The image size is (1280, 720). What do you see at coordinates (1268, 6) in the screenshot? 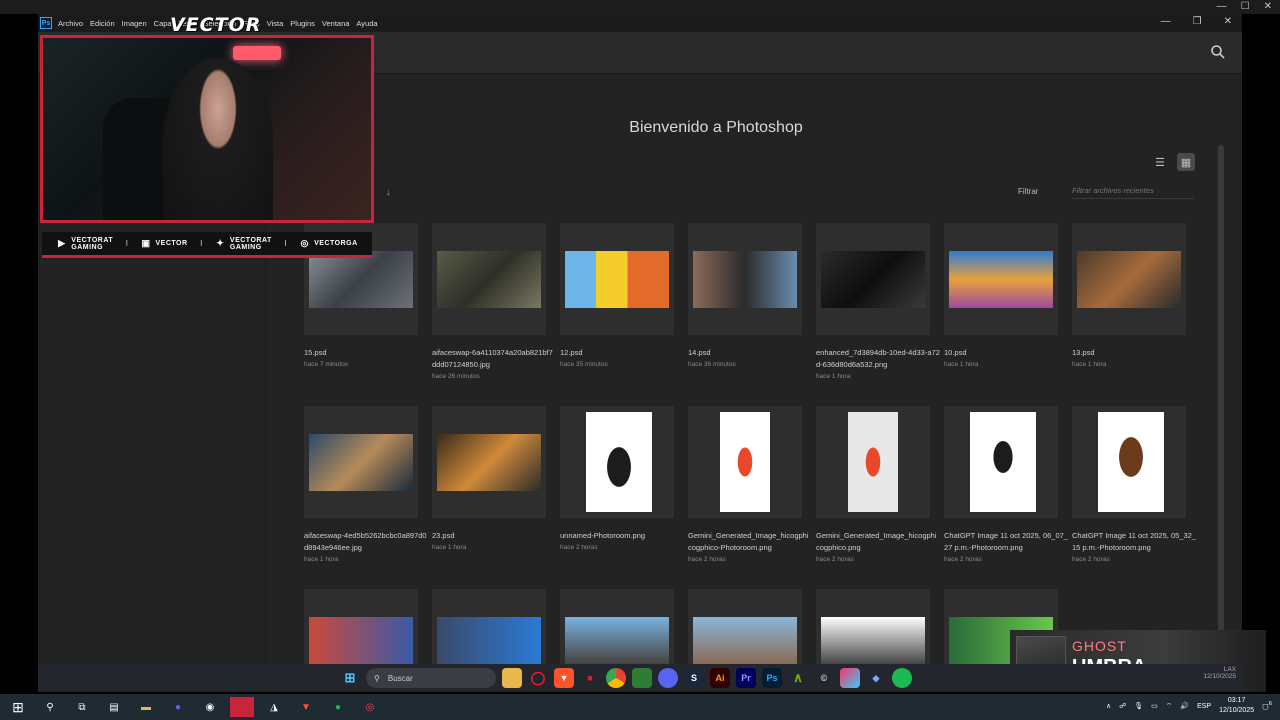
I see `close-icon: ✕` at bounding box center [1268, 6].